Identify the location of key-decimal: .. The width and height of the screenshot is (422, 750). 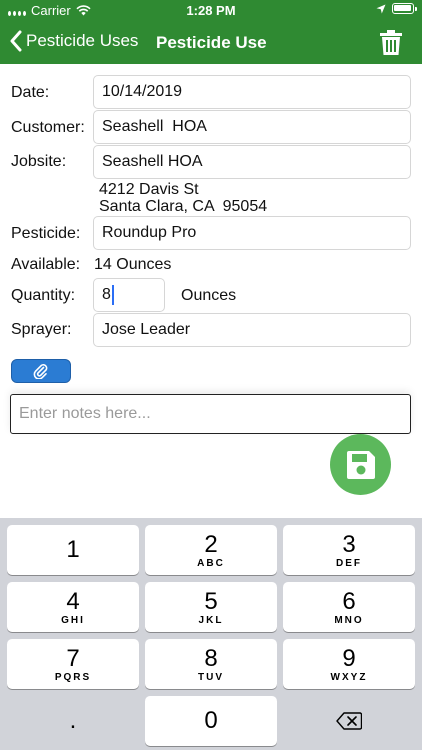
(73, 721).